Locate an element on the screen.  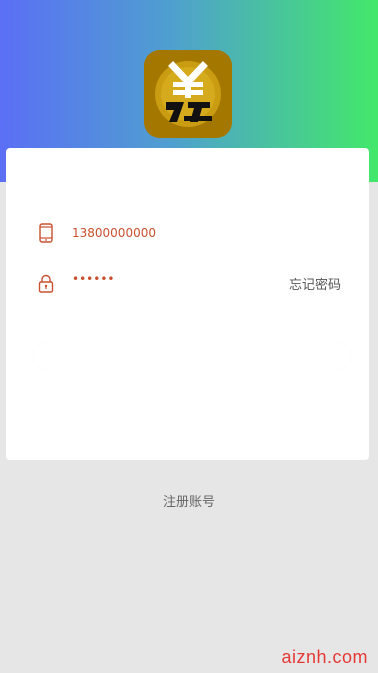
password-input: •••••• is located at coordinates (93, 279).